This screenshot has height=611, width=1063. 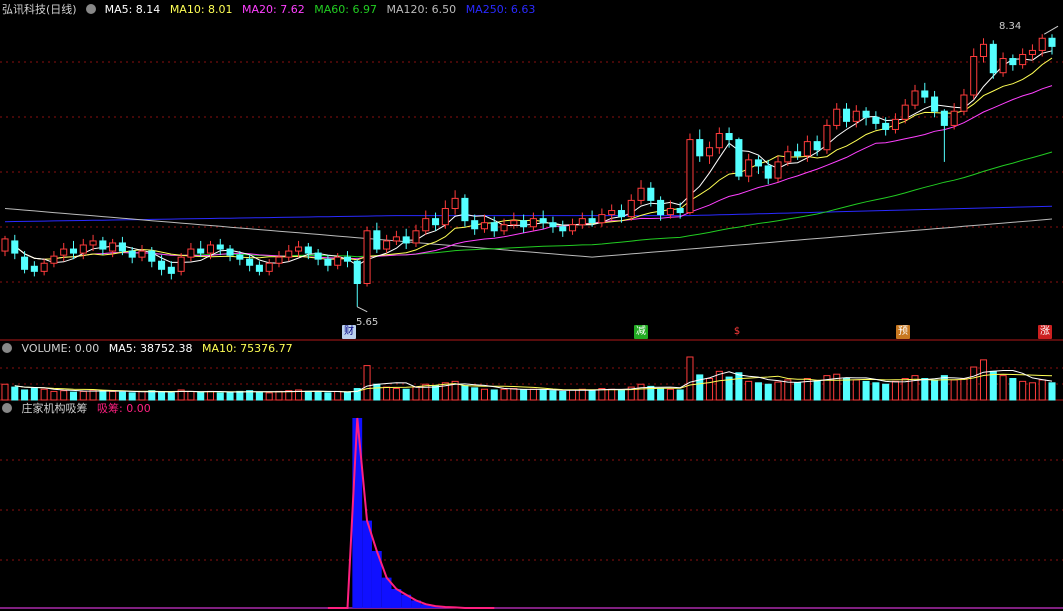 What do you see at coordinates (60, 348) in the screenshot?
I see `volume-label: VOLUME: 0.00` at bounding box center [60, 348].